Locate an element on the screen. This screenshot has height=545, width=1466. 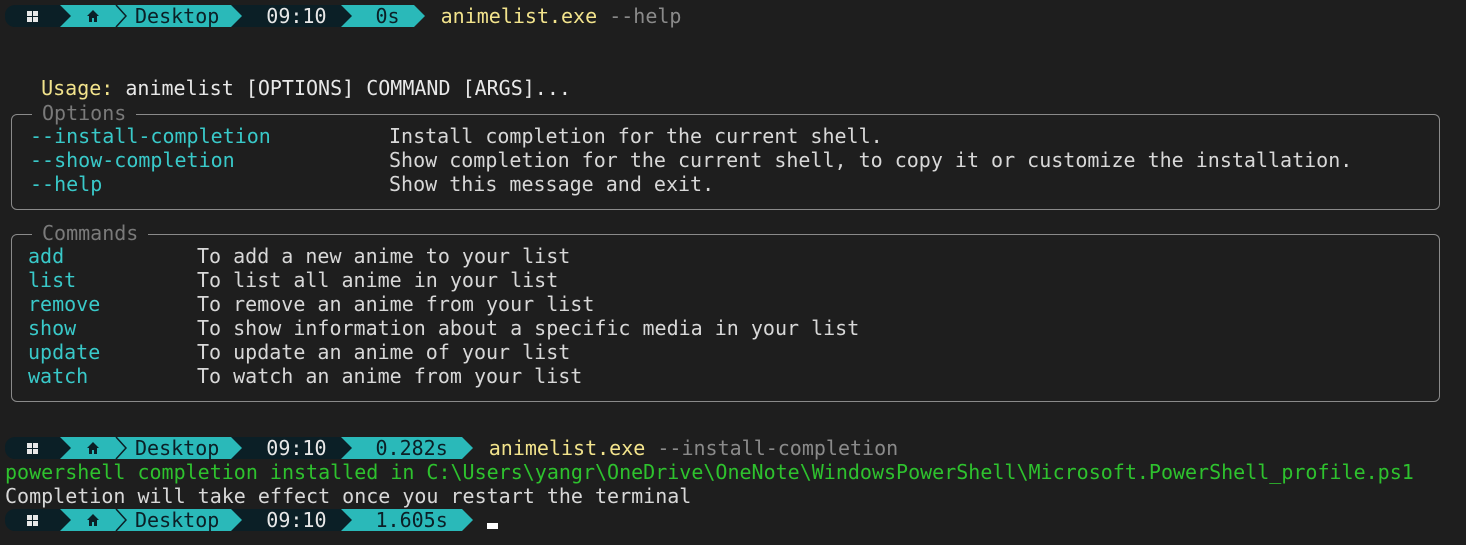
command-args: --install-completion is located at coordinates (771, 448).